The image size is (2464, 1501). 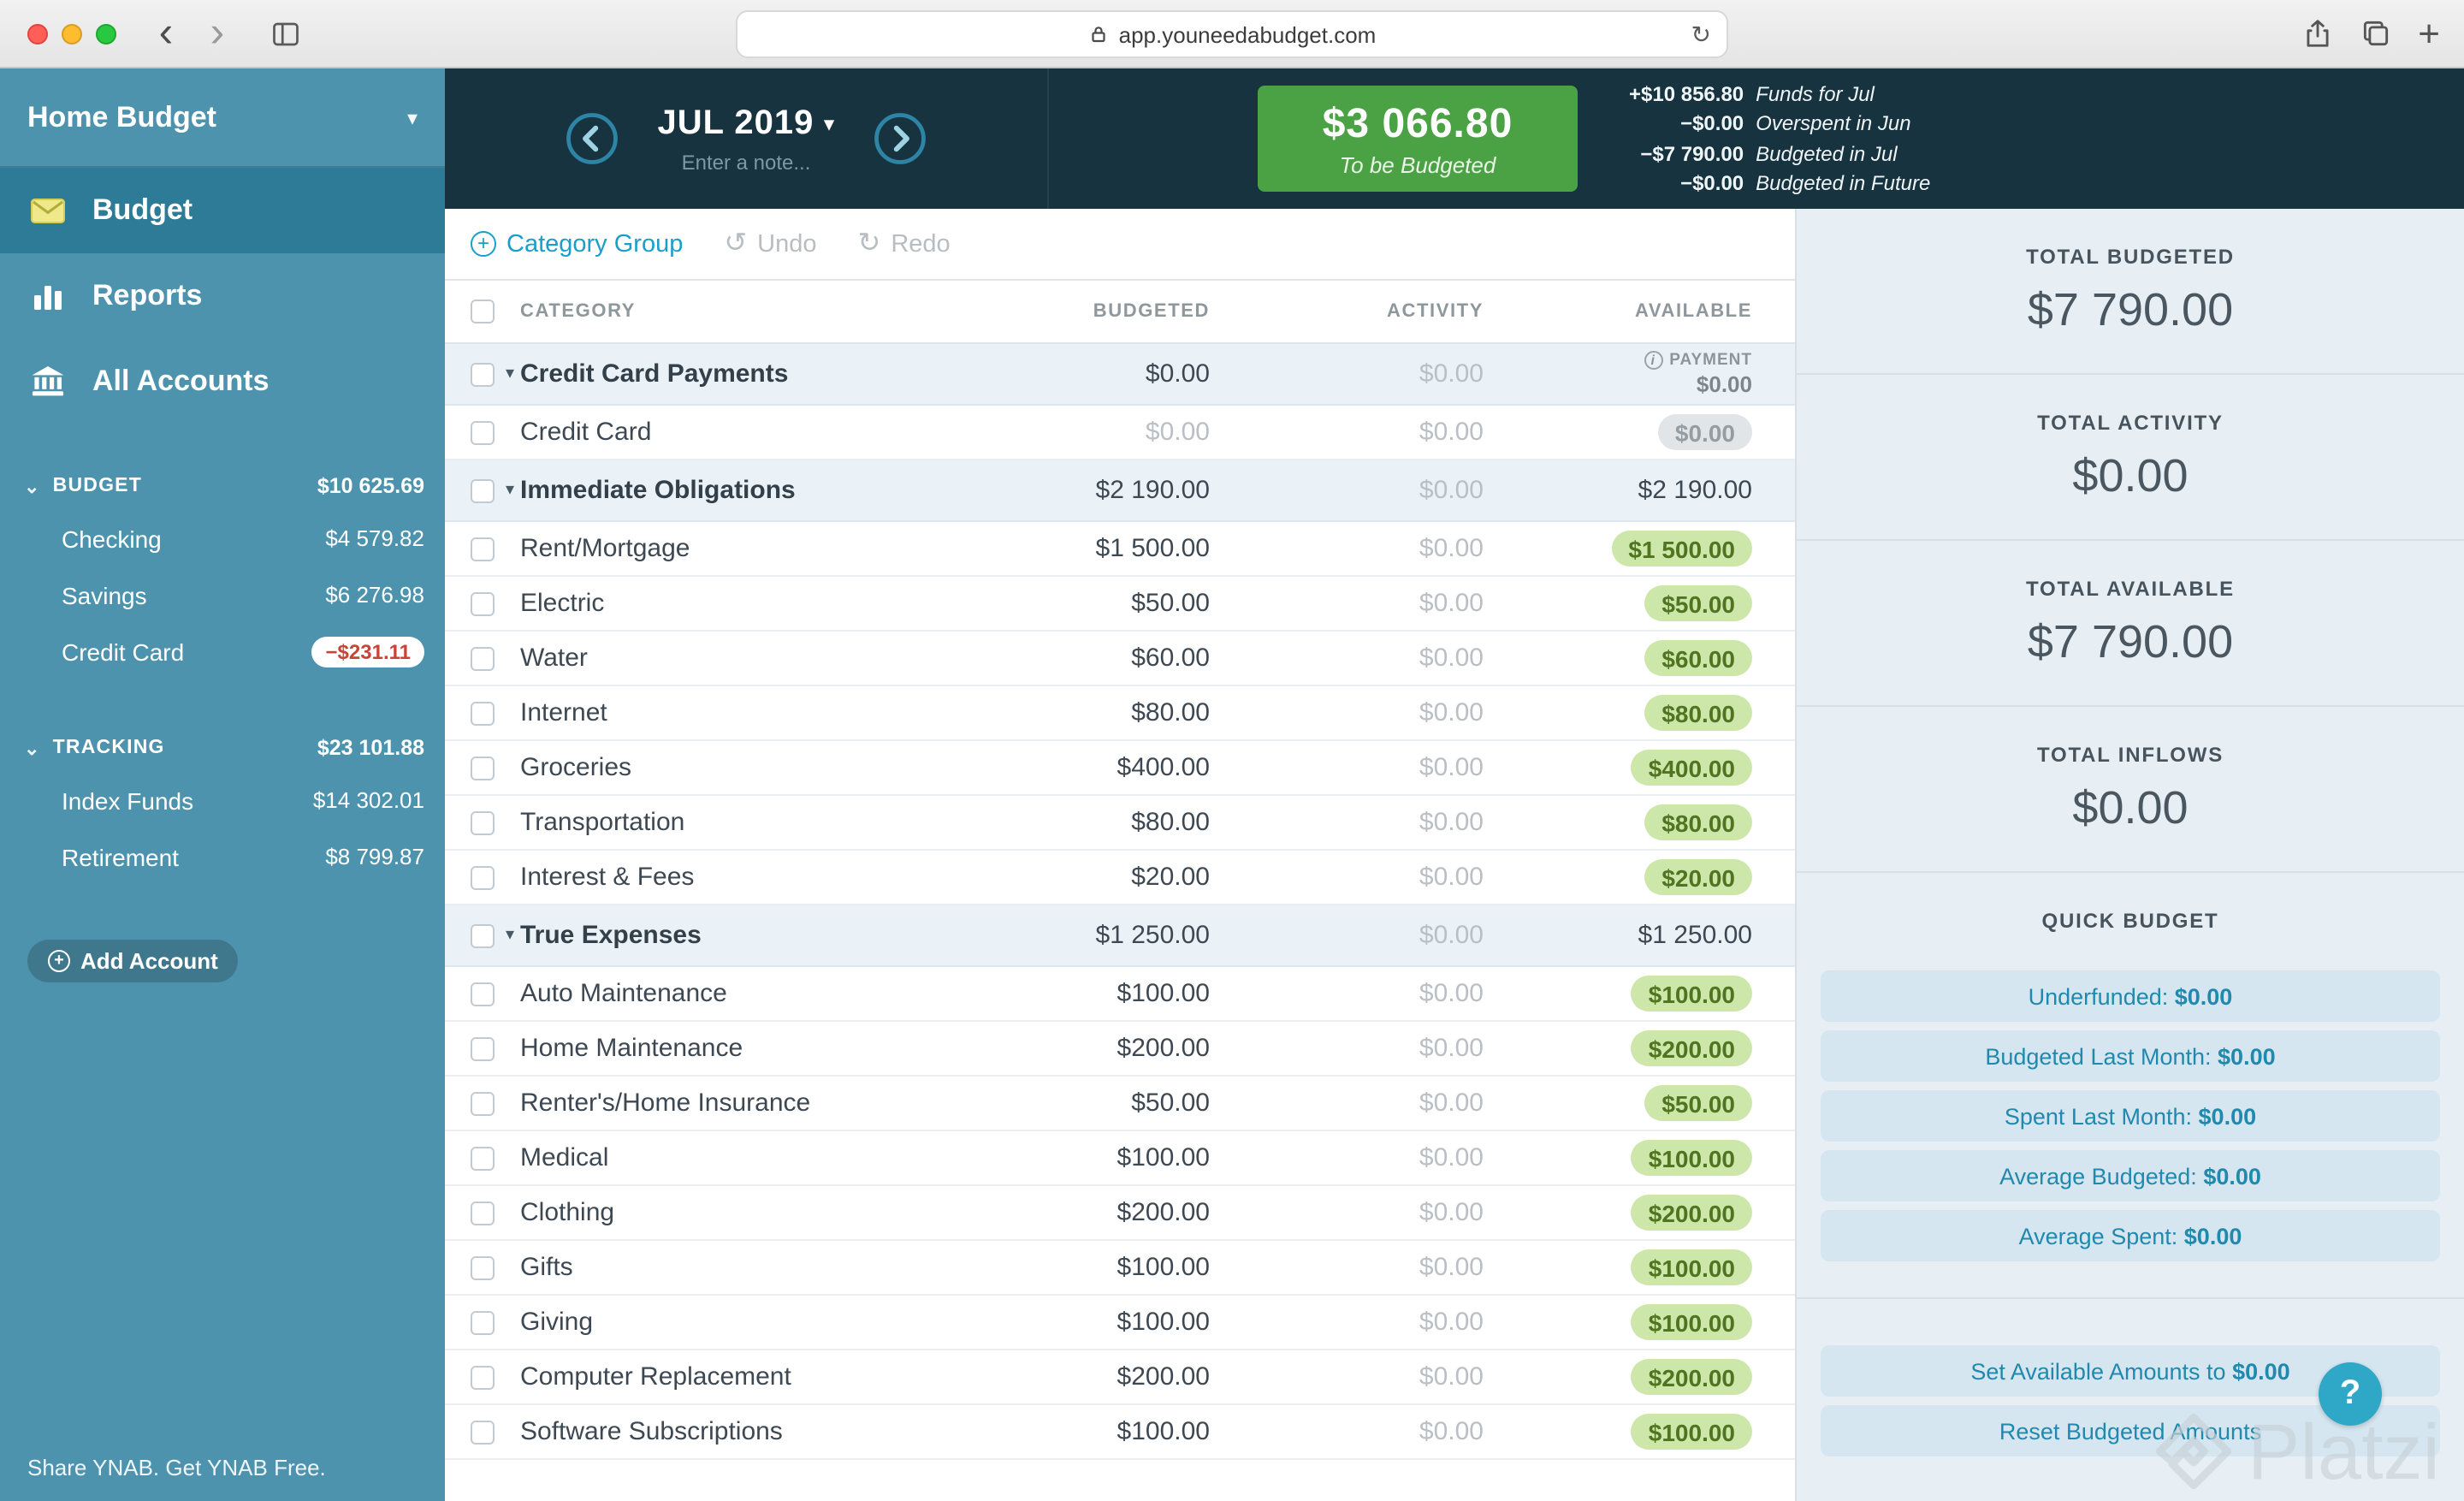 What do you see at coordinates (1698, 822) in the screenshot?
I see `available-pill: $80.00` at bounding box center [1698, 822].